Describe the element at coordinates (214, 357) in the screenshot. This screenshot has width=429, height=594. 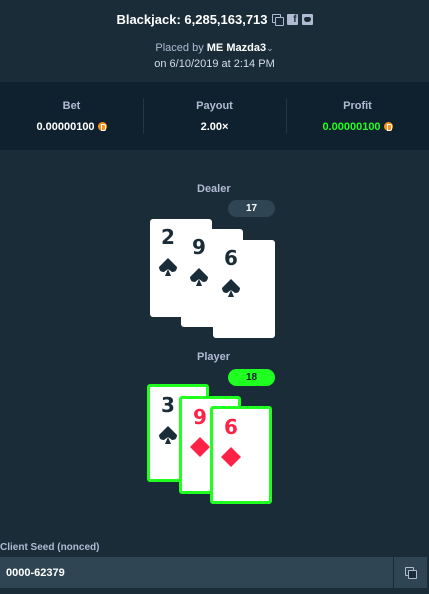
I see `player-label: Player` at that location.